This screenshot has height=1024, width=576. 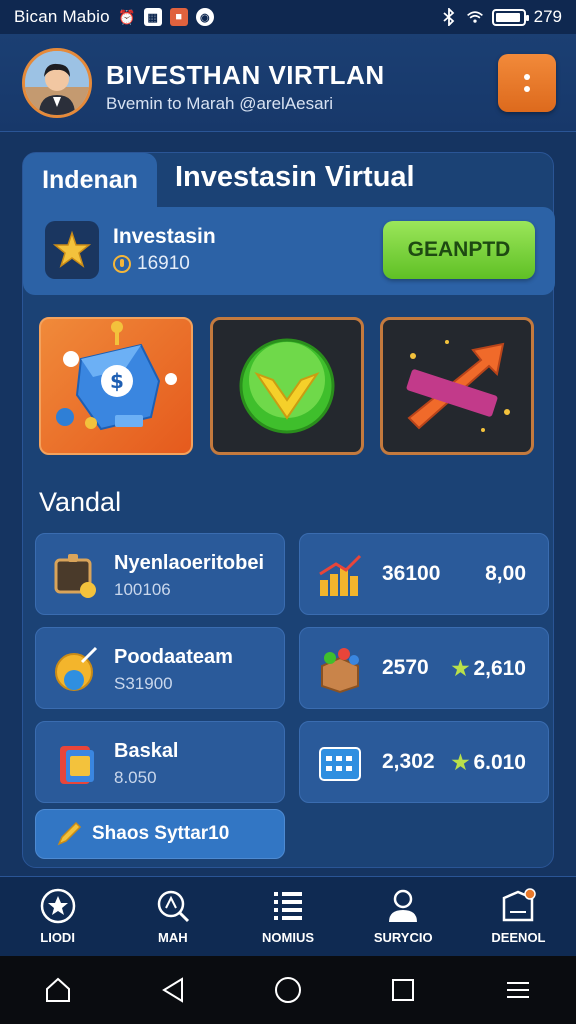 I want to click on tablet-icon, so click(x=75, y=576).